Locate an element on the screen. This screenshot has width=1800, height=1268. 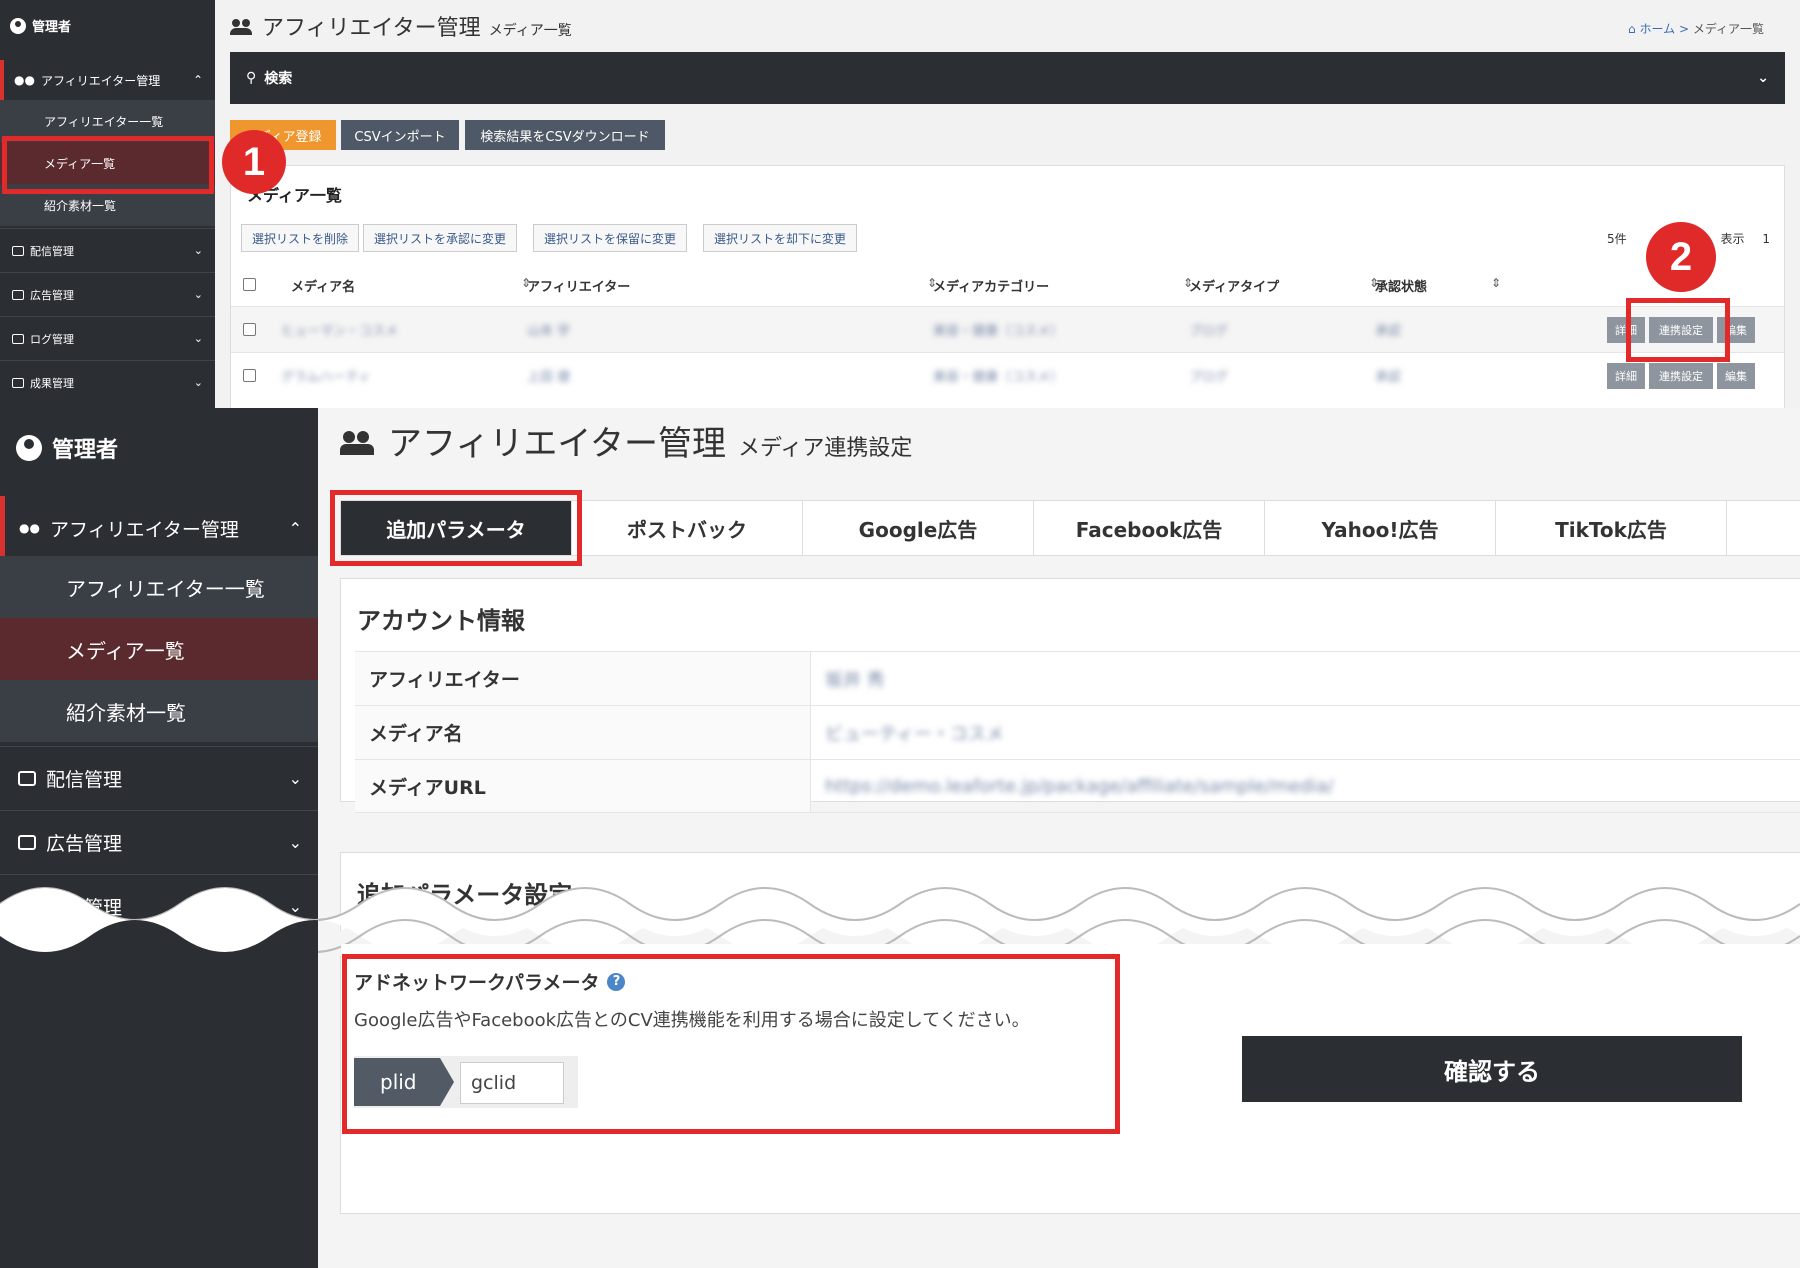
column-affiliate: アフィリエイター is located at coordinates (578, 285).